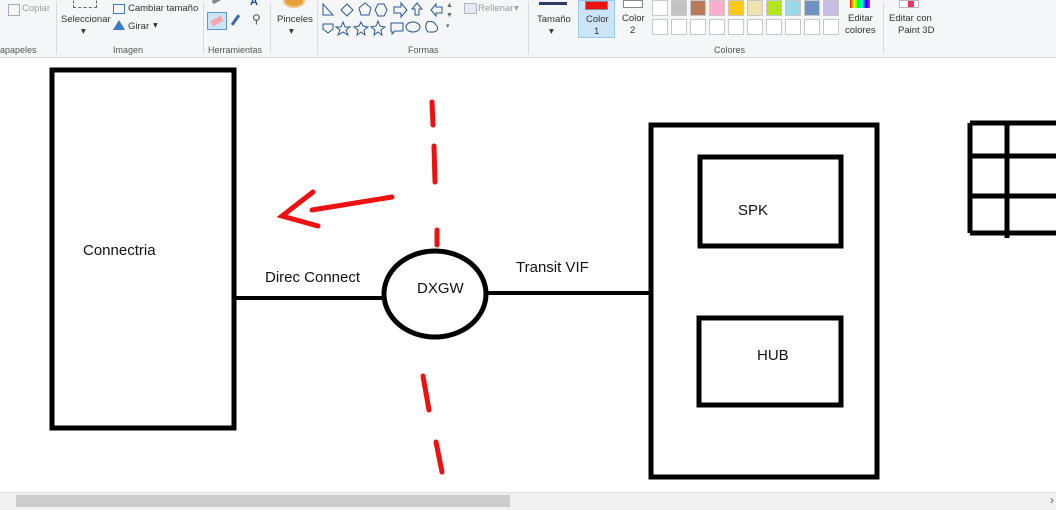 This screenshot has height=510, width=1056. What do you see at coordinates (313, 277) in the screenshot?
I see `direct-connect-label: Direc Connect` at bounding box center [313, 277].